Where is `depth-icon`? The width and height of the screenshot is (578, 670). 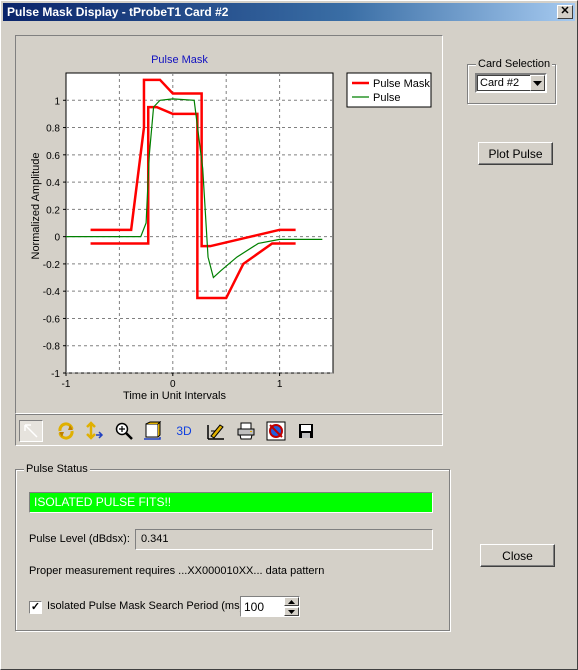 depth-icon is located at coordinates (153, 430).